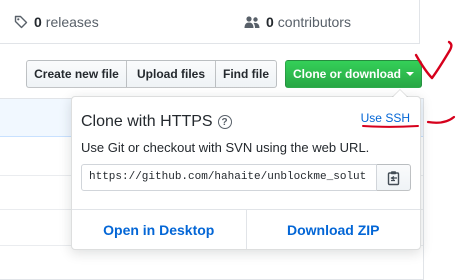  I want to click on clipboard-icon, so click(393, 177).